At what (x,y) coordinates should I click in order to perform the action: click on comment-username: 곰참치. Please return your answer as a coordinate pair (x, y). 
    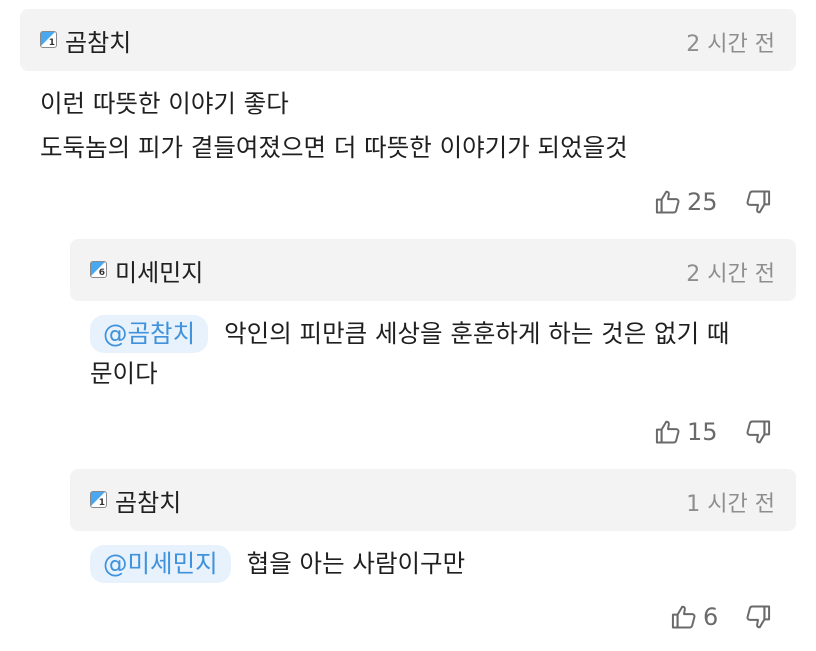
    Looking at the image, I should click on (98, 40).